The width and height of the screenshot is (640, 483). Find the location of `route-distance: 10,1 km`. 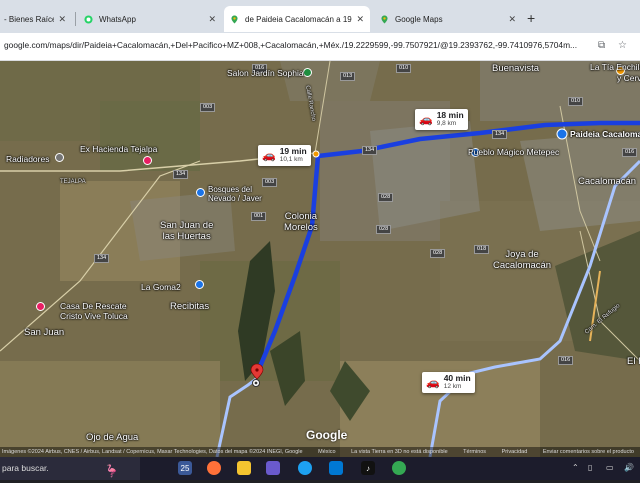

route-distance: 10,1 km is located at coordinates (291, 159).